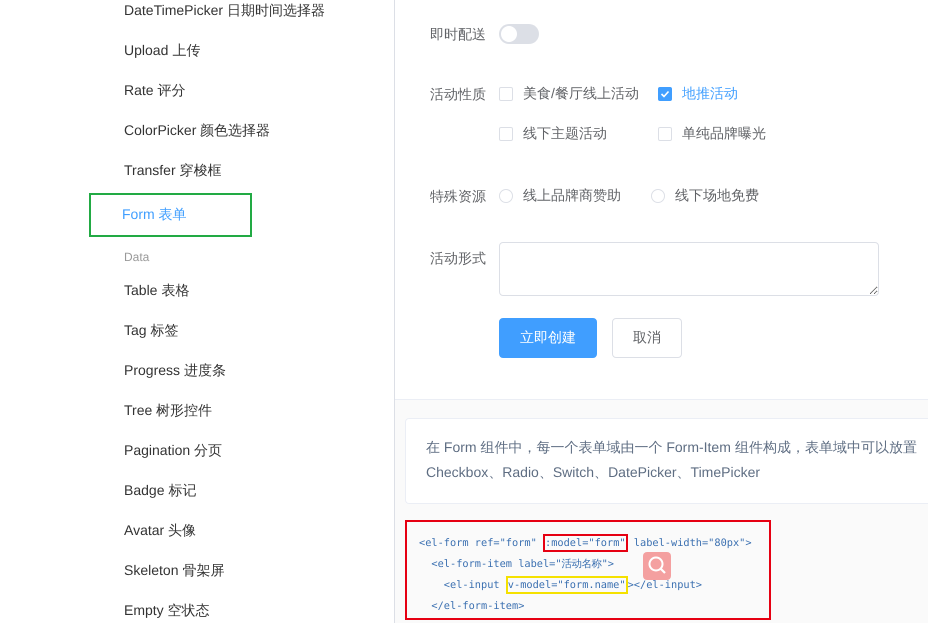 Image resolution: width=928 pixels, height=623 pixels. What do you see at coordinates (224, 11) in the screenshot?
I see `sidebar-item: DateTimePicker 日期时间选择器` at bounding box center [224, 11].